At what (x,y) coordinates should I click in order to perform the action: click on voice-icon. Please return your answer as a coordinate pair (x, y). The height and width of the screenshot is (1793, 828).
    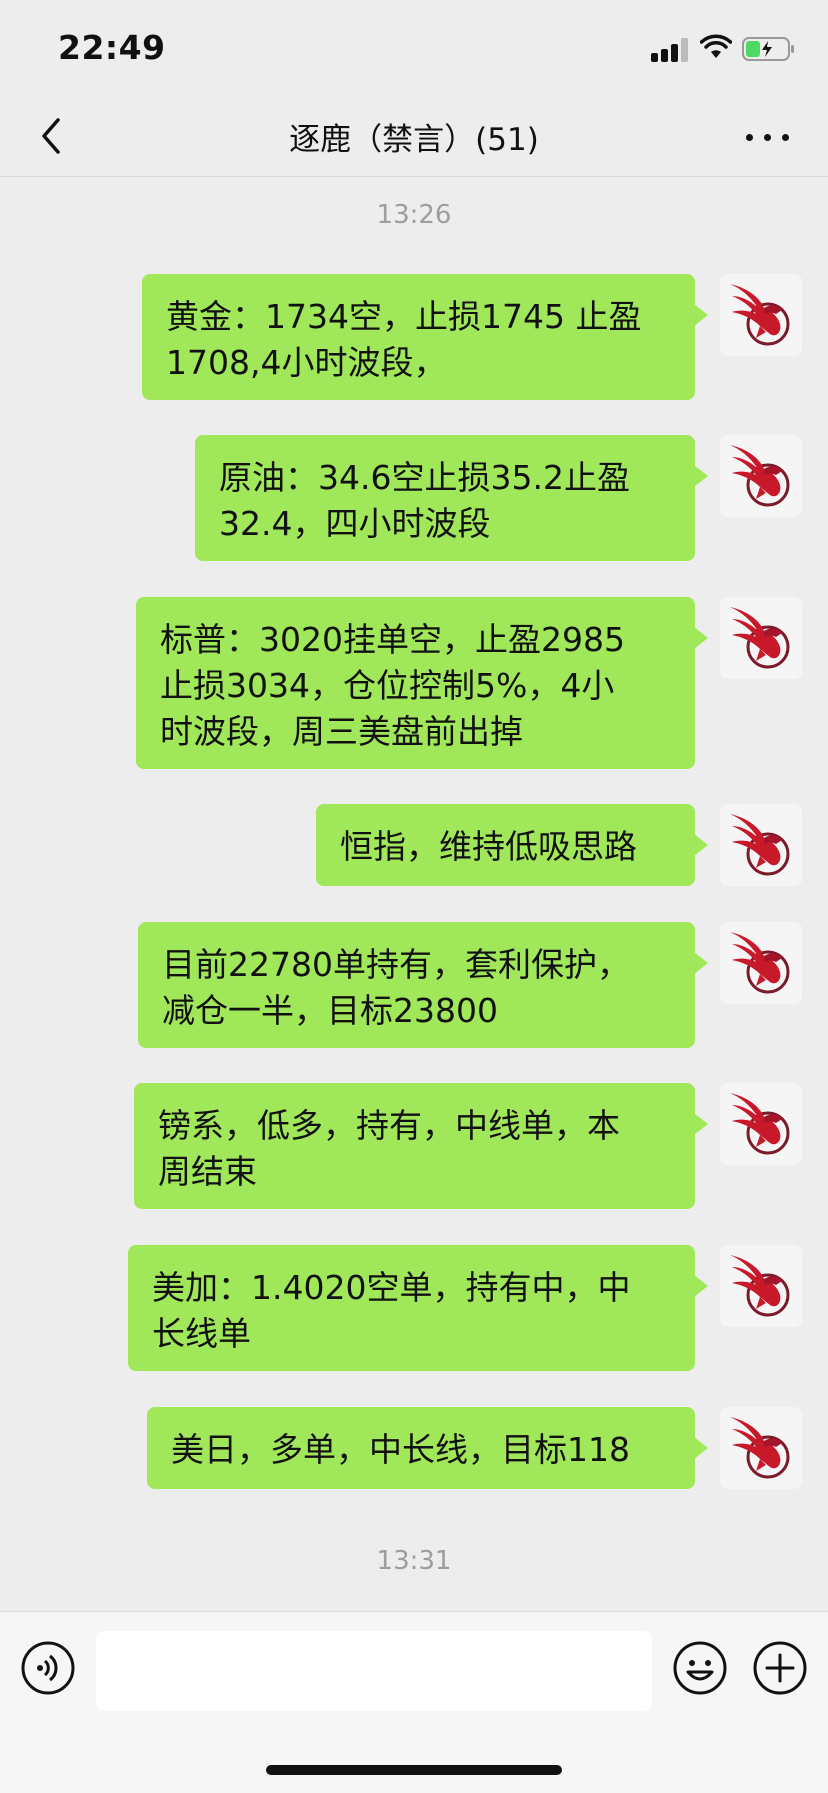
    Looking at the image, I should click on (48, 1668).